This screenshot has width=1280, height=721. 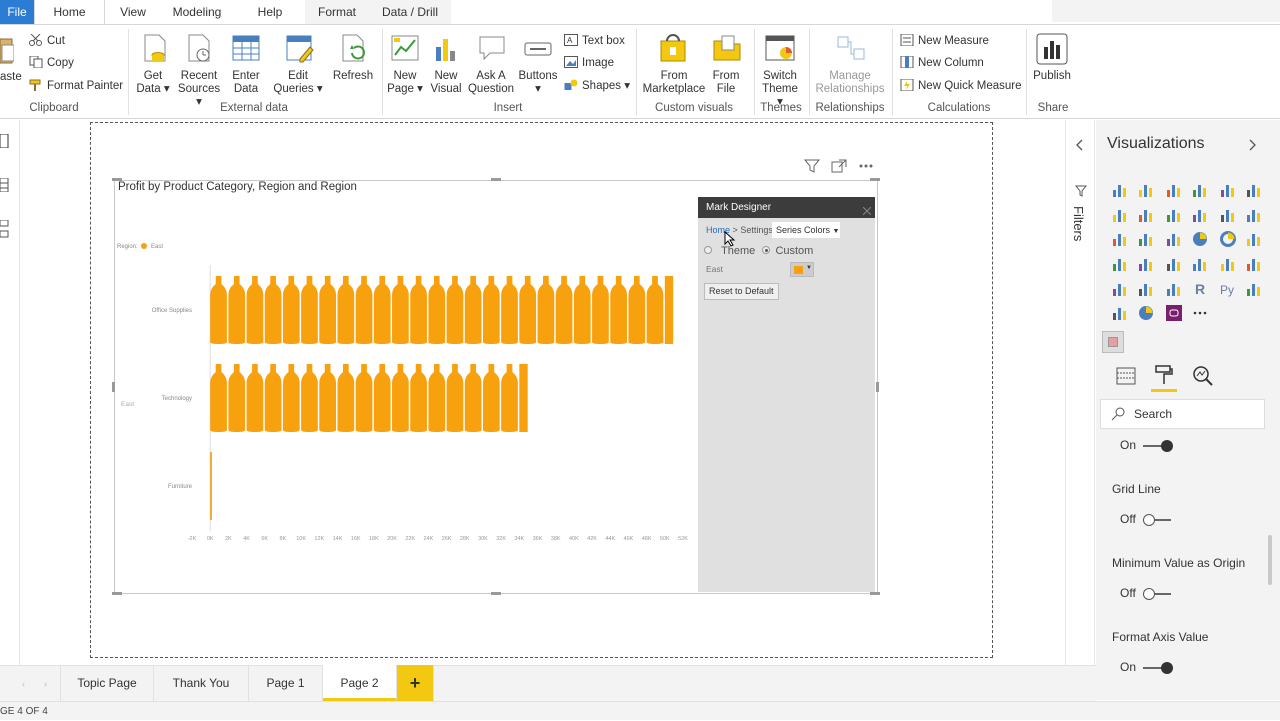 What do you see at coordinates (491, 83) in the screenshot?
I see `ask-a-question-button: Ask A Question` at bounding box center [491, 83].